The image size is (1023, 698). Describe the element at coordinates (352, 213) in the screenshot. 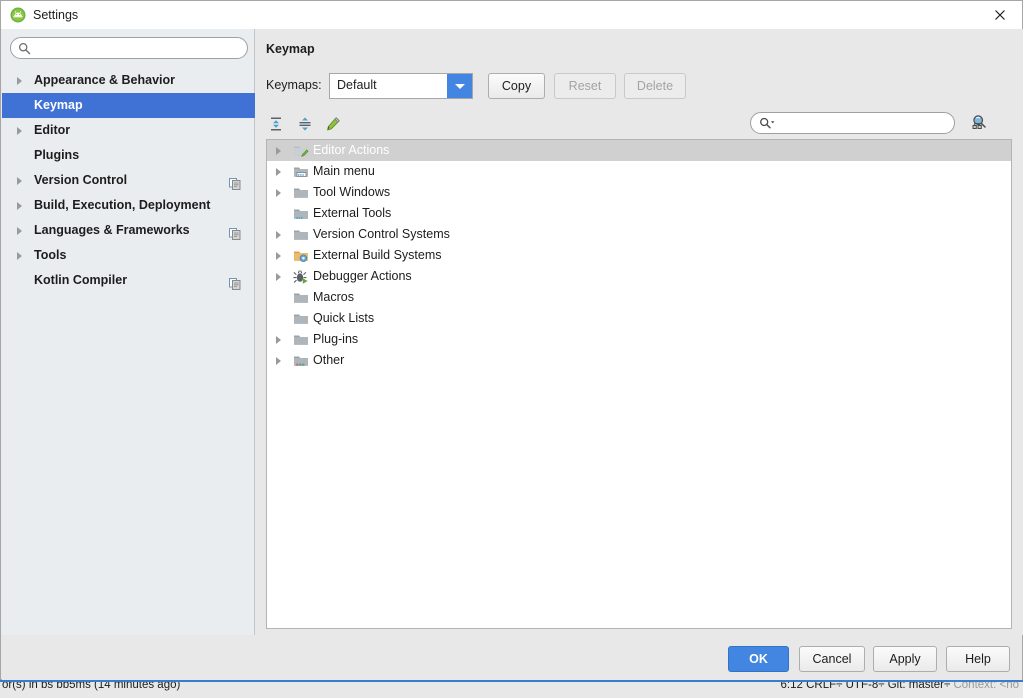

I see `tree-row-label: External Tools` at that location.